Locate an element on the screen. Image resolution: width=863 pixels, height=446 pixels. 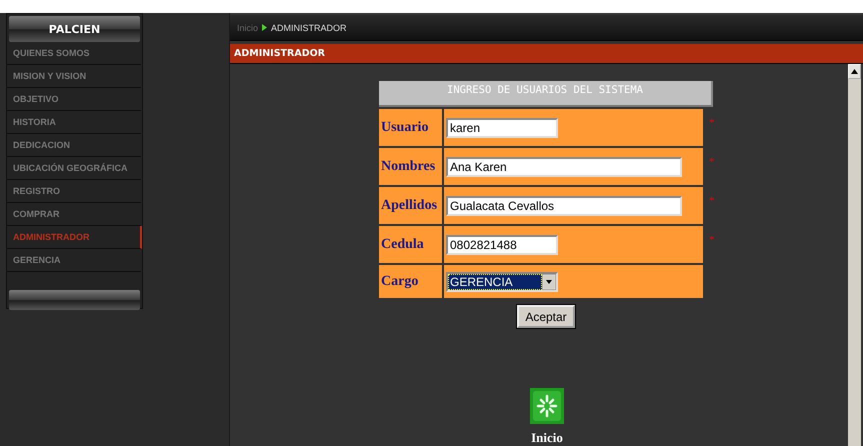
text-field: Ana Karen is located at coordinates (564, 166).